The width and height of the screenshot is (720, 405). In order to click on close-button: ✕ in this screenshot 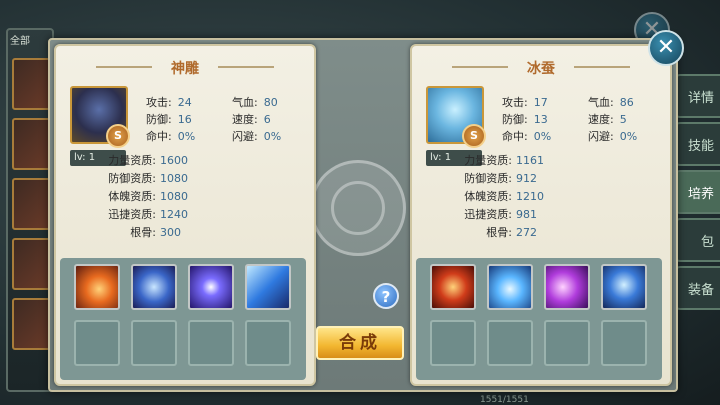, I will do `click(666, 48)`.